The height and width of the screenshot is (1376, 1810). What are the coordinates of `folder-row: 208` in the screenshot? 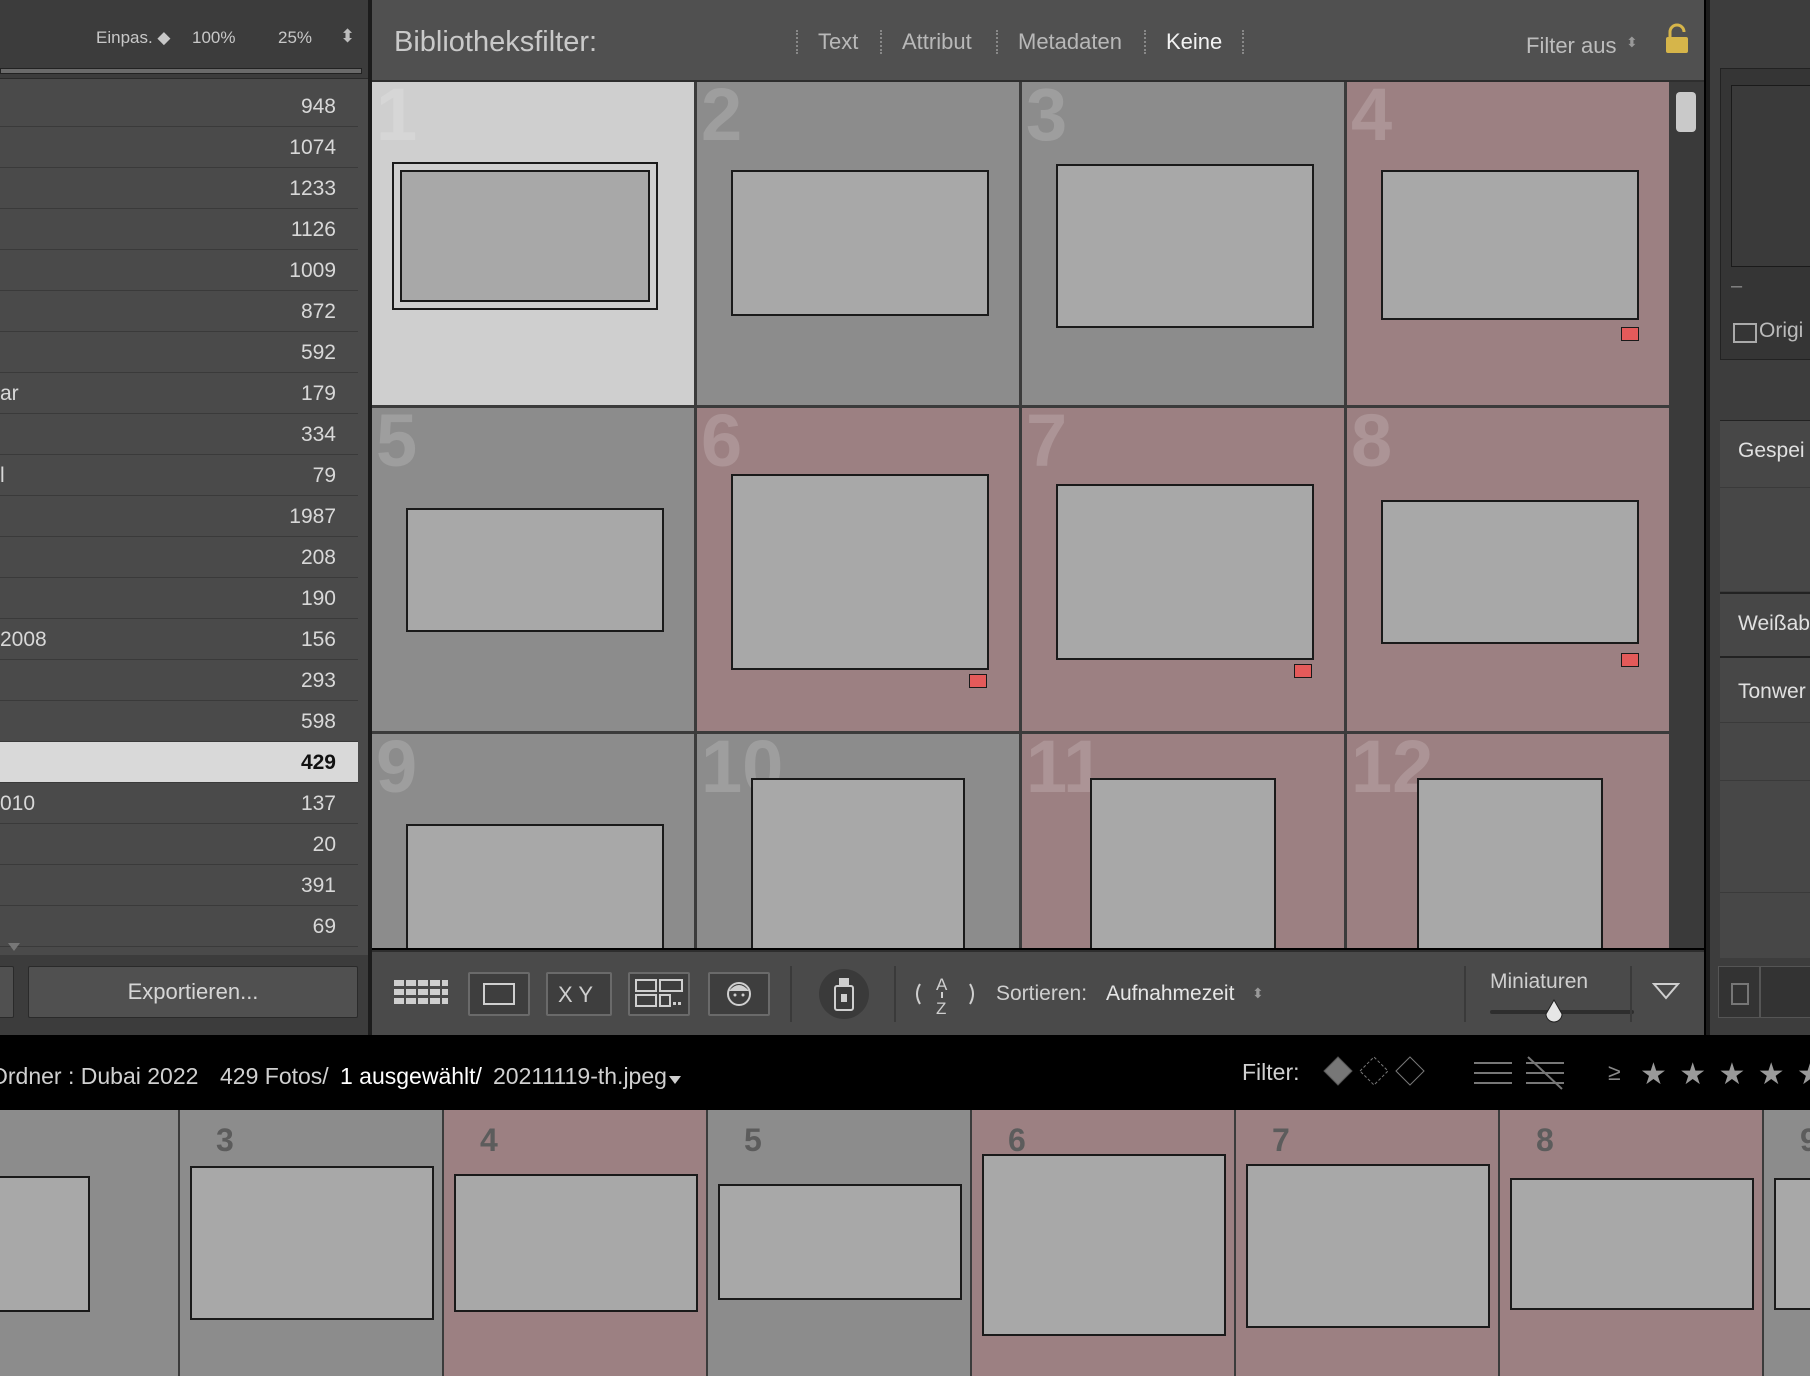 It's located at (179, 557).